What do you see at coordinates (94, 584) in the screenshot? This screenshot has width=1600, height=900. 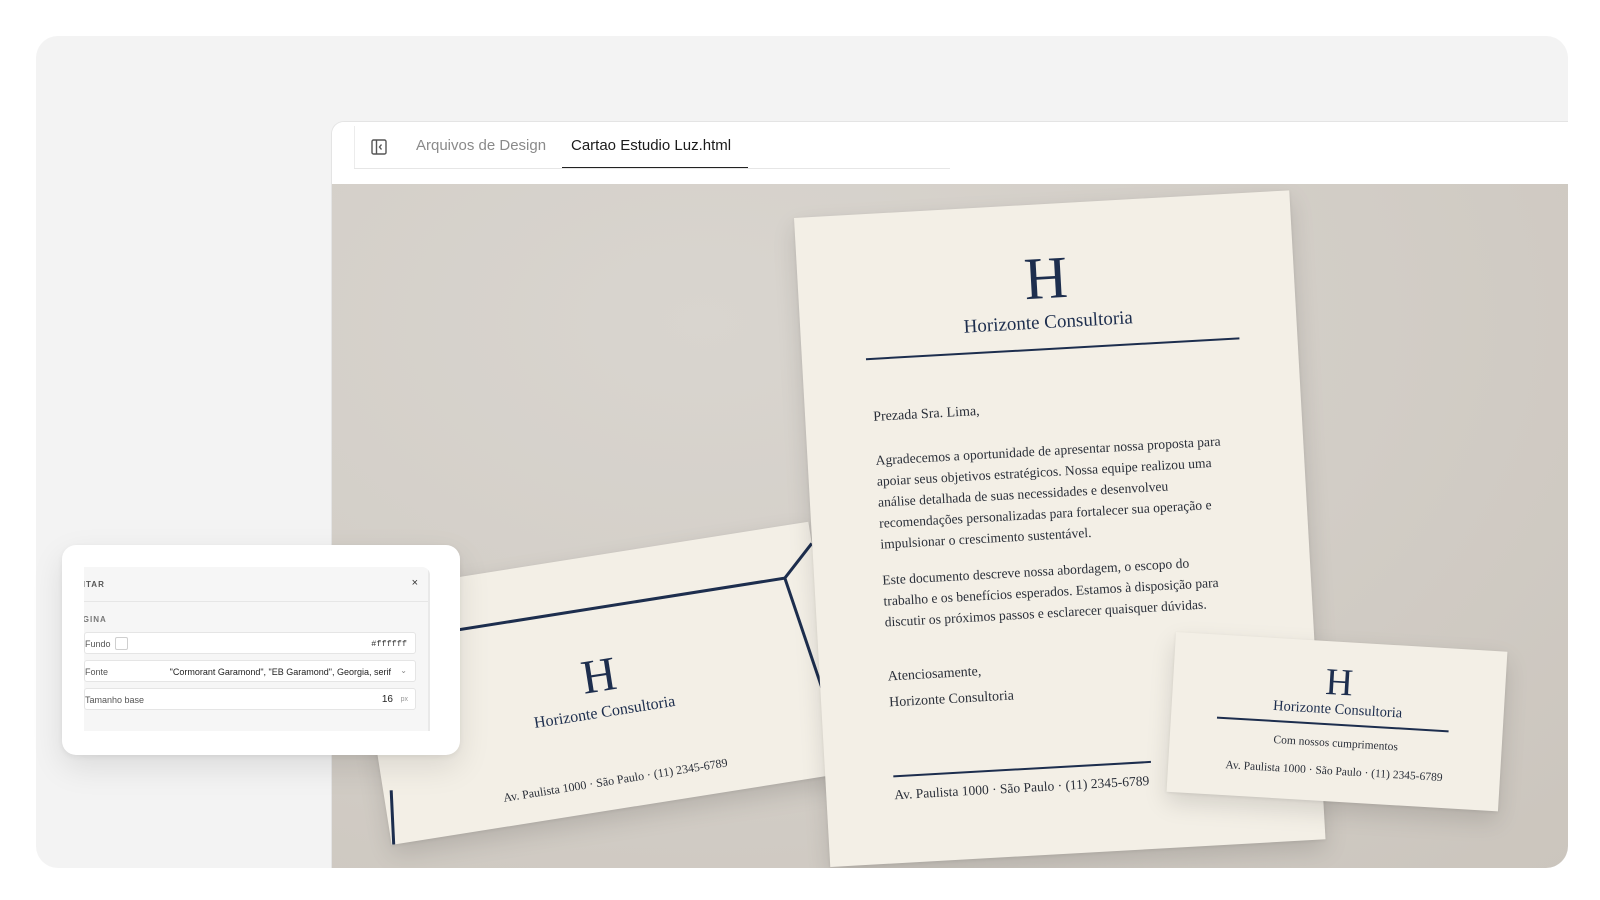 I see `edit-panel-title: DITAR` at bounding box center [94, 584].